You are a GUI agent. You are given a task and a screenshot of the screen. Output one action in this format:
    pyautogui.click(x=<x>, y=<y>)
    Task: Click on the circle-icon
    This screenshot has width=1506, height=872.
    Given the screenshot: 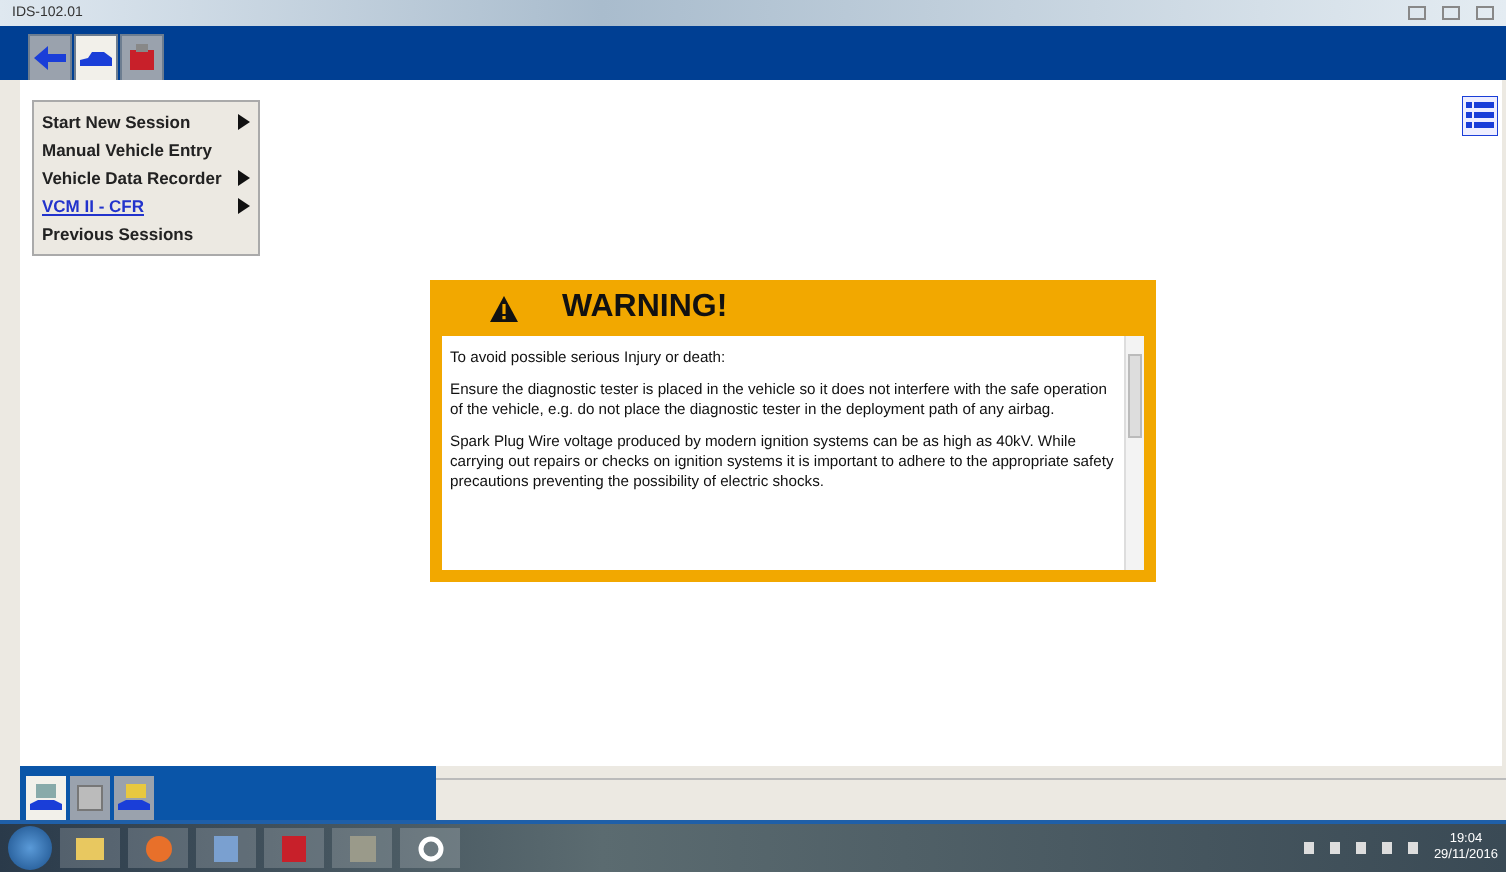 What is the action you would take?
    pyautogui.click(x=430, y=848)
    